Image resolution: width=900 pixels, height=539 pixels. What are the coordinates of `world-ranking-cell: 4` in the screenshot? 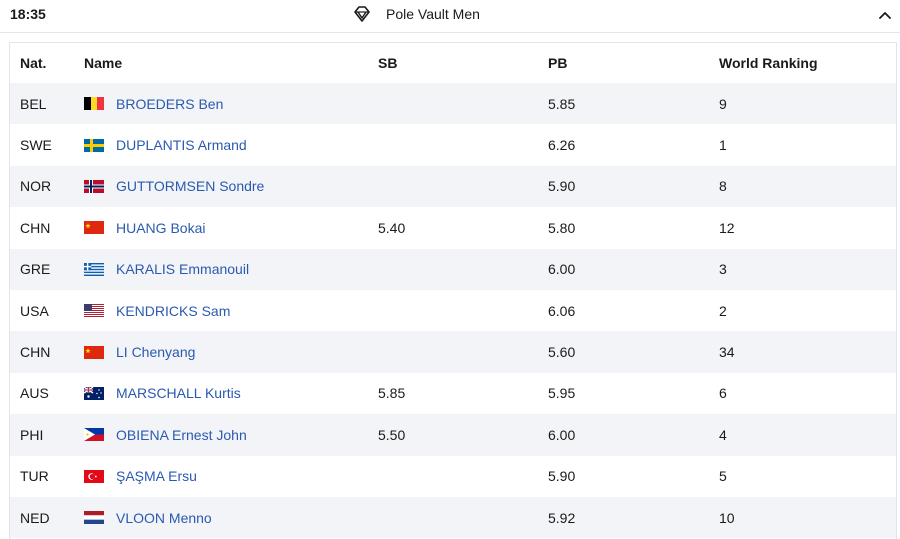 It's located at (723, 434).